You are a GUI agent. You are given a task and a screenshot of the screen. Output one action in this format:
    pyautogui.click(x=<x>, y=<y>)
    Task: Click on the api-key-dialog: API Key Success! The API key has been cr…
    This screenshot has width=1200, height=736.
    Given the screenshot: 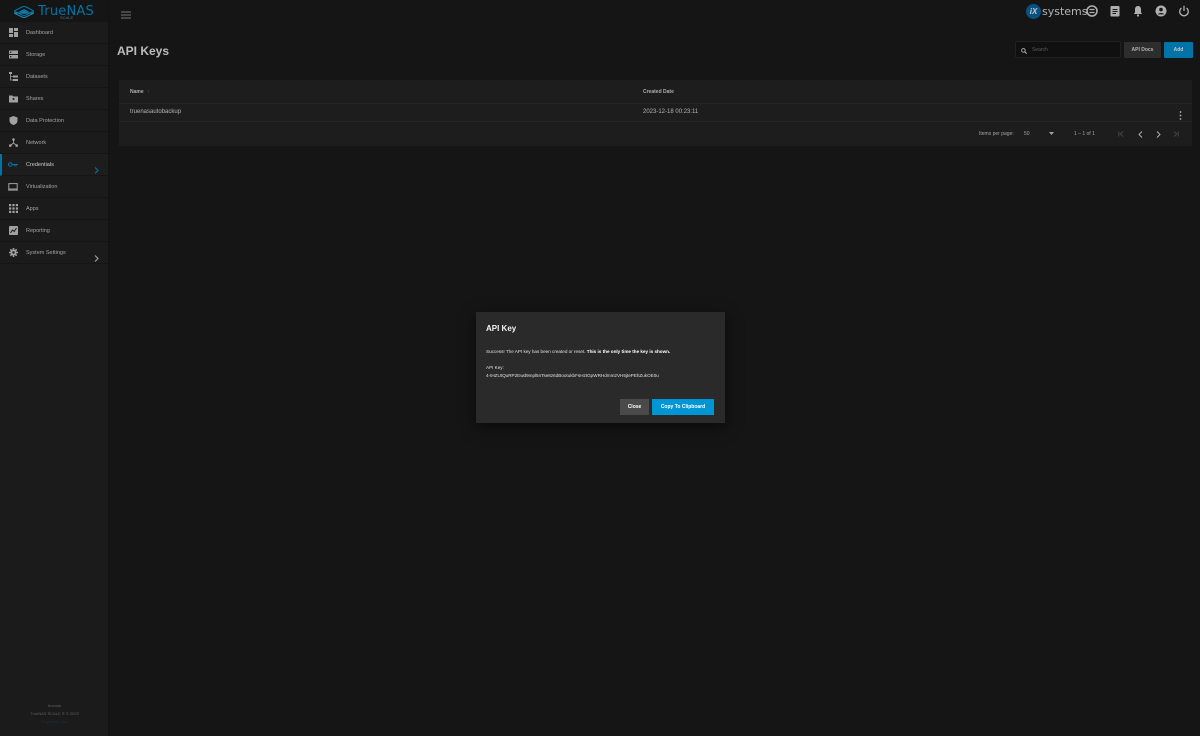 What is the action you would take?
    pyautogui.click(x=600, y=367)
    